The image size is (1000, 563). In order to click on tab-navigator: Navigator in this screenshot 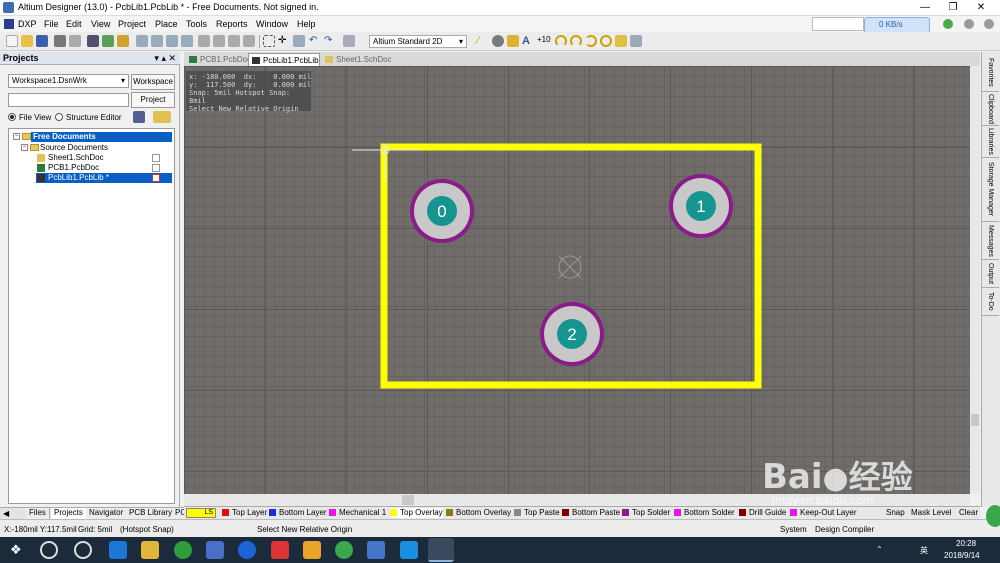, I will do `click(107, 513)`.